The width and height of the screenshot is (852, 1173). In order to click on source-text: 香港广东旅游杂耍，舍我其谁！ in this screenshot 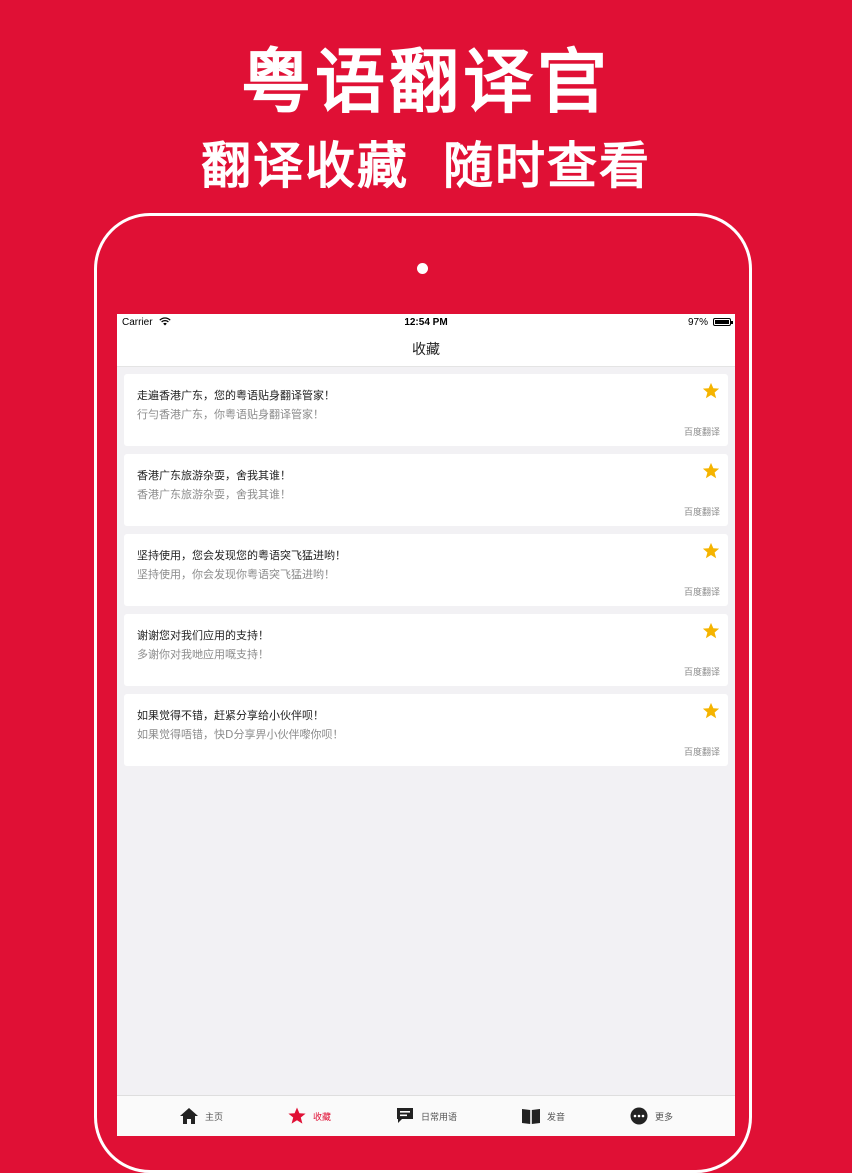, I will do `click(214, 475)`.